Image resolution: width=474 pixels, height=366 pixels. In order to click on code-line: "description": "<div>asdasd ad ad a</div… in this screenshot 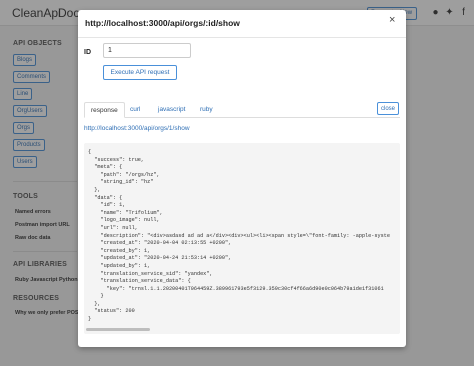, I will do `click(239, 235)`.